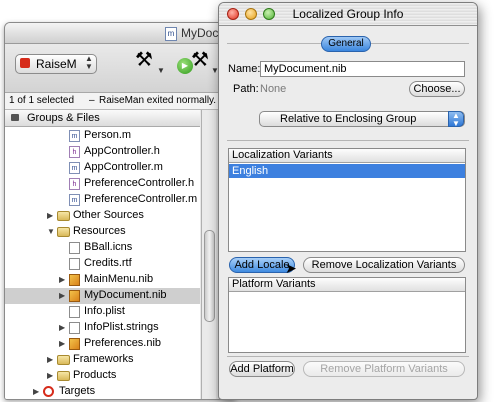 This screenshot has width=500, height=402. Describe the element at coordinates (347, 171) in the screenshot. I see `localization-row-english: English` at that location.